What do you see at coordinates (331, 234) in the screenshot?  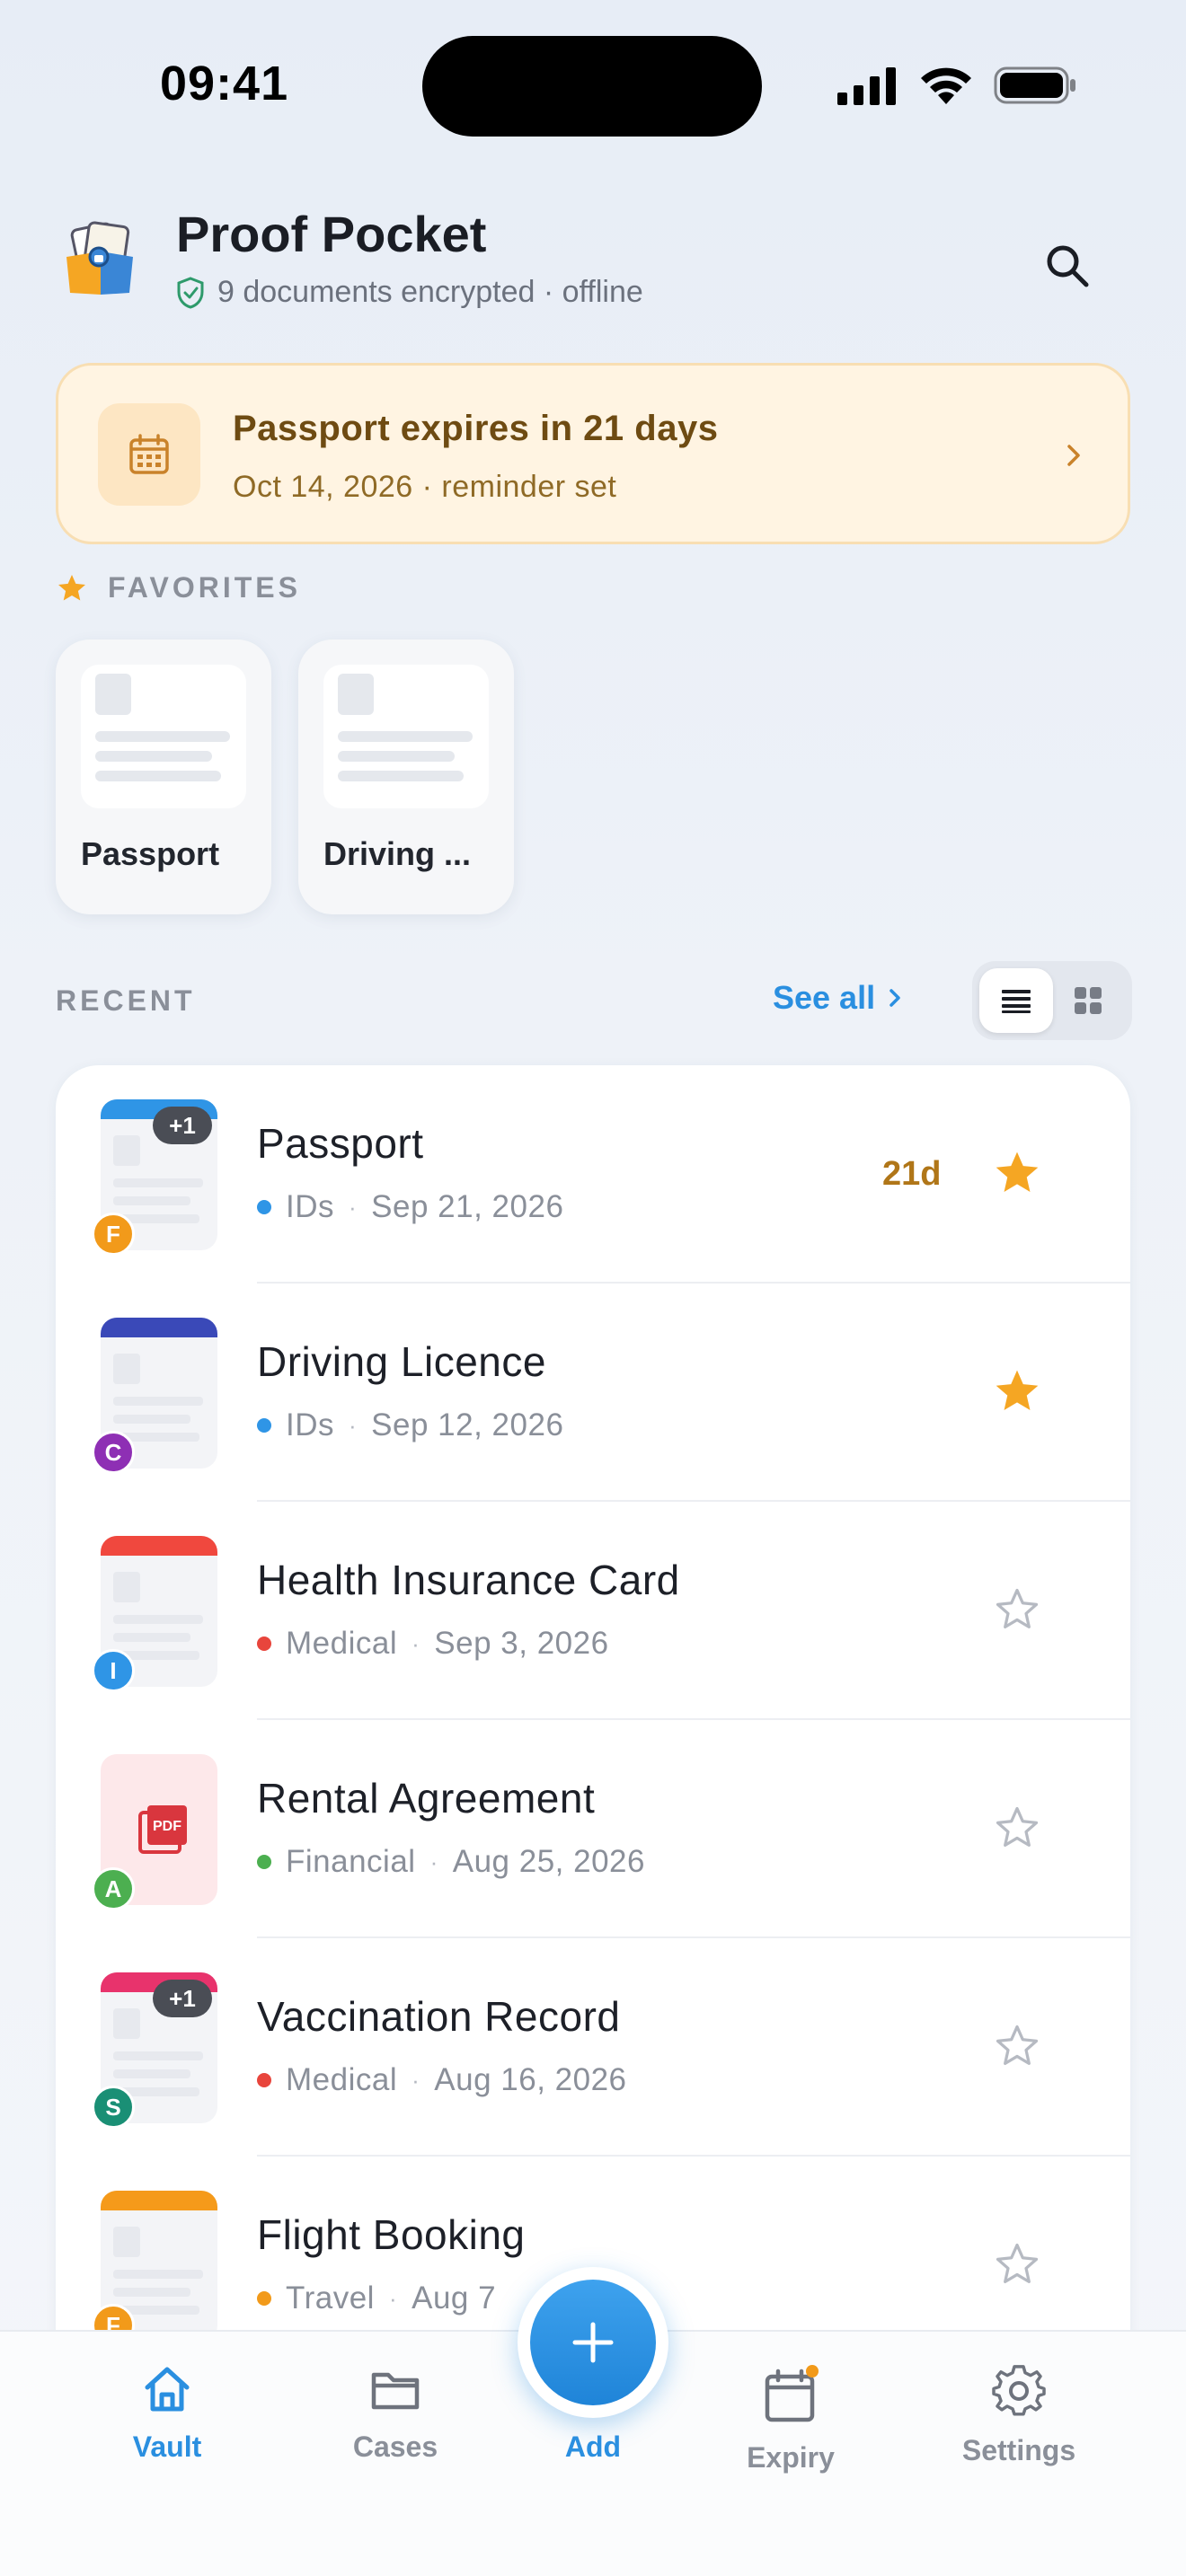 I see `app-title: Proof Pocket` at bounding box center [331, 234].